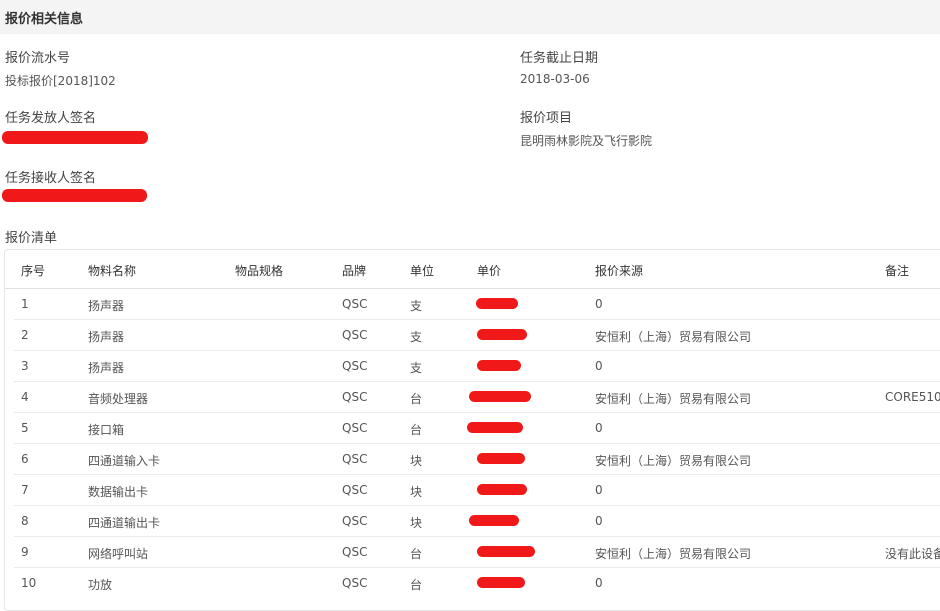 The image size is (940, 611). I want to click on cell-note: 没有此设备, so click(912, 554).